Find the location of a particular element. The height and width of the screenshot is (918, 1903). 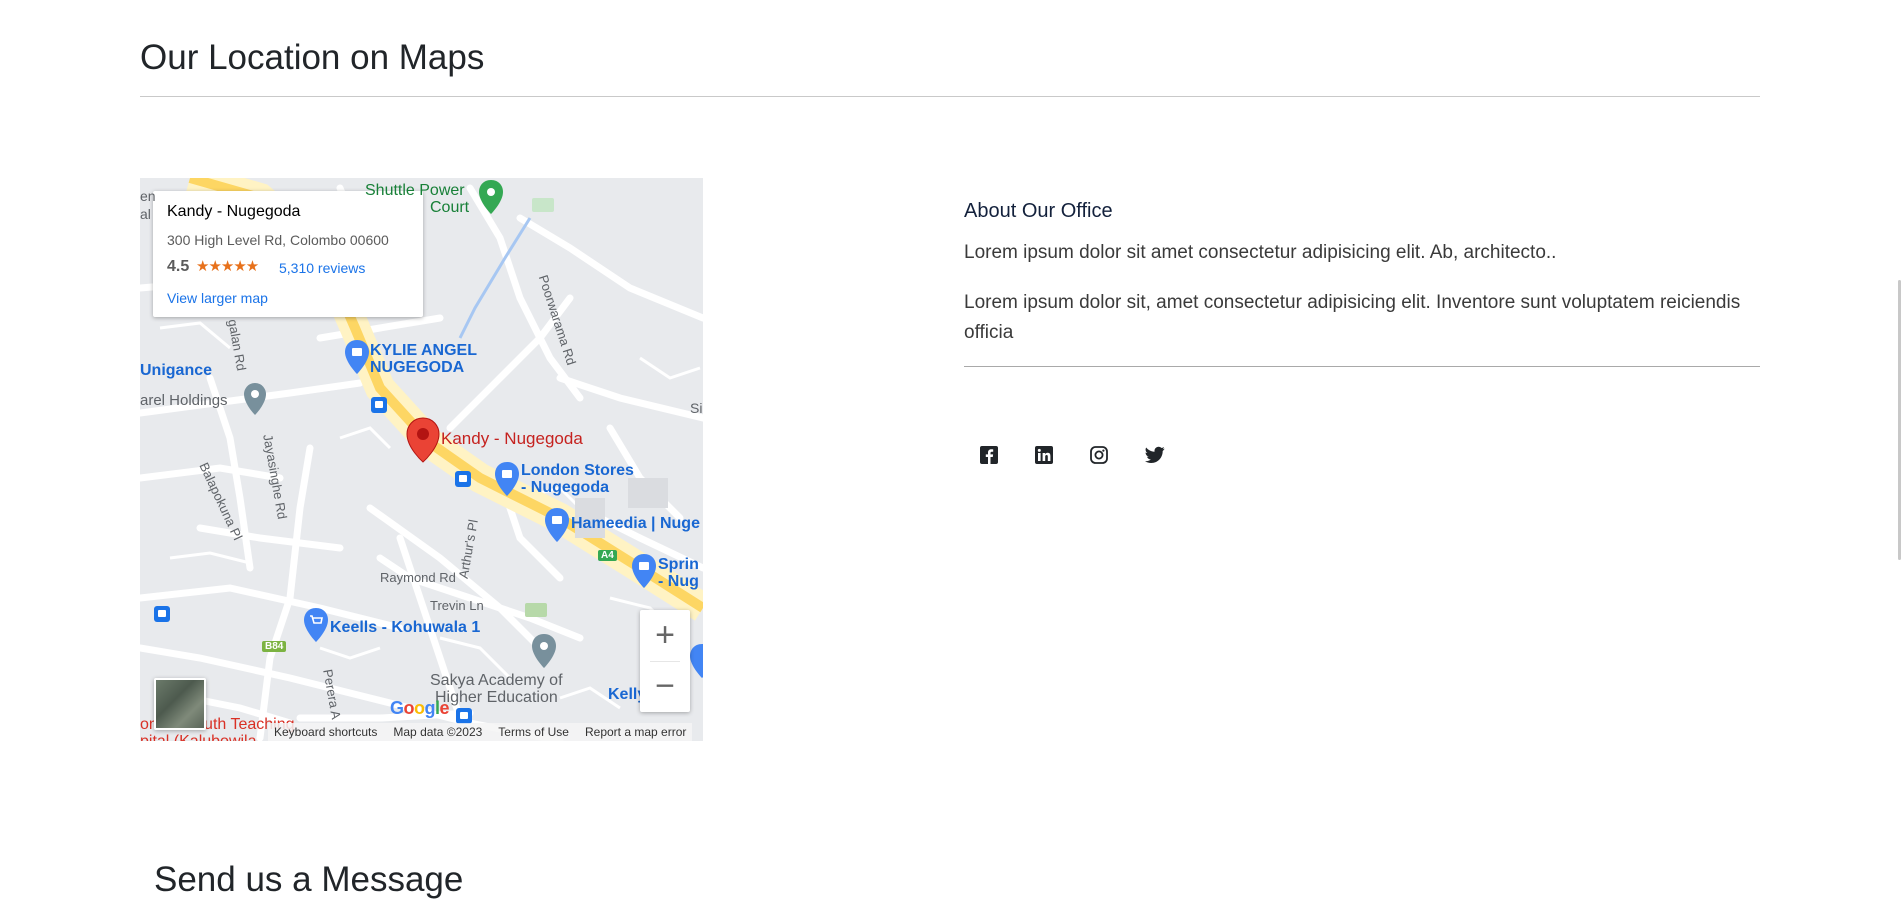

map-label-shuttle-power: Shuttle Power is located at coordinates (415, 190).